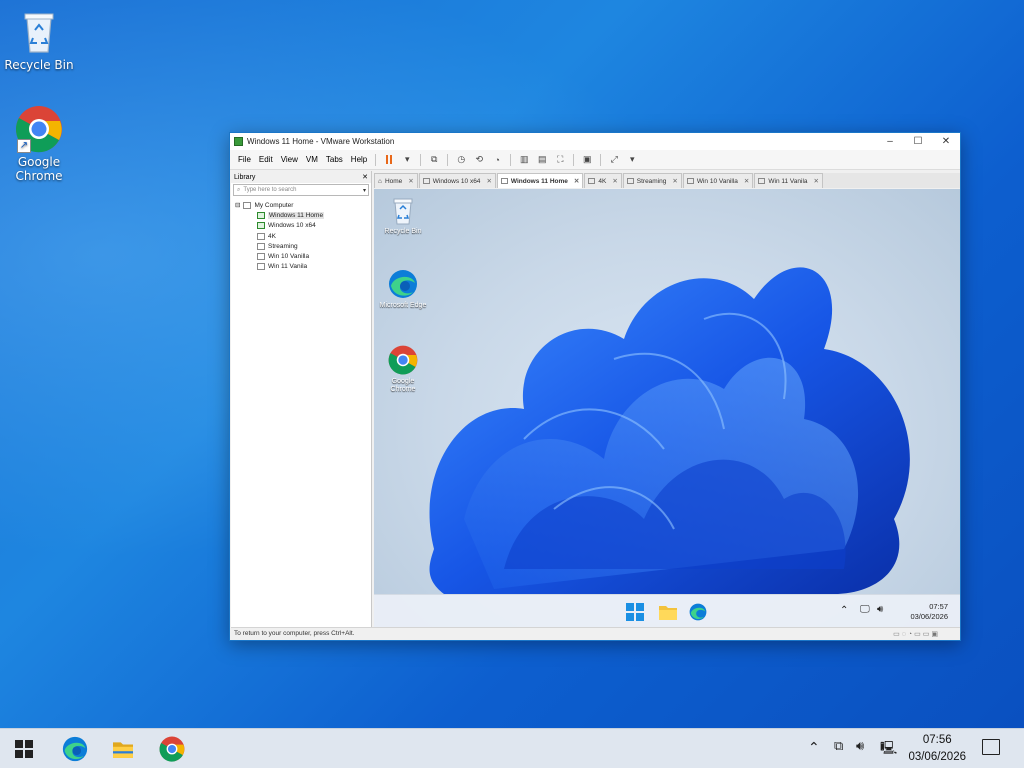 The height and width of the screenshot is (768, 1024). What do you see at coordinates (497, 160) in the screenshot?
I see `snapshot-manager-icon: ◔` at bounding box center [497, 160].